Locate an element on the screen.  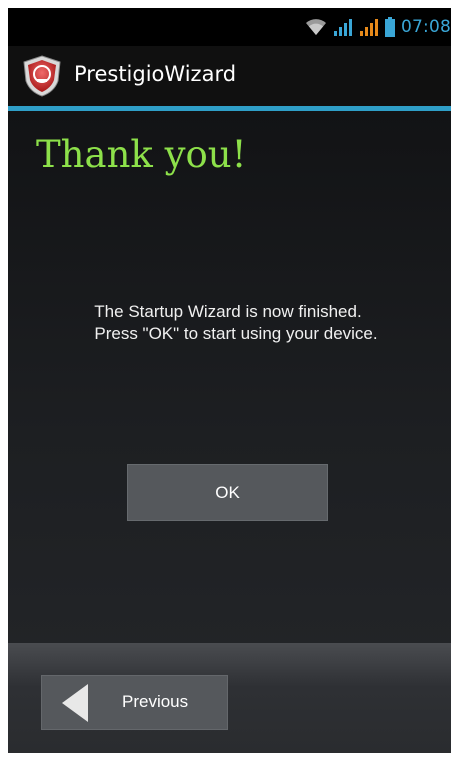
app-title: PrestigioWizard is located at coordinates (155, 74).